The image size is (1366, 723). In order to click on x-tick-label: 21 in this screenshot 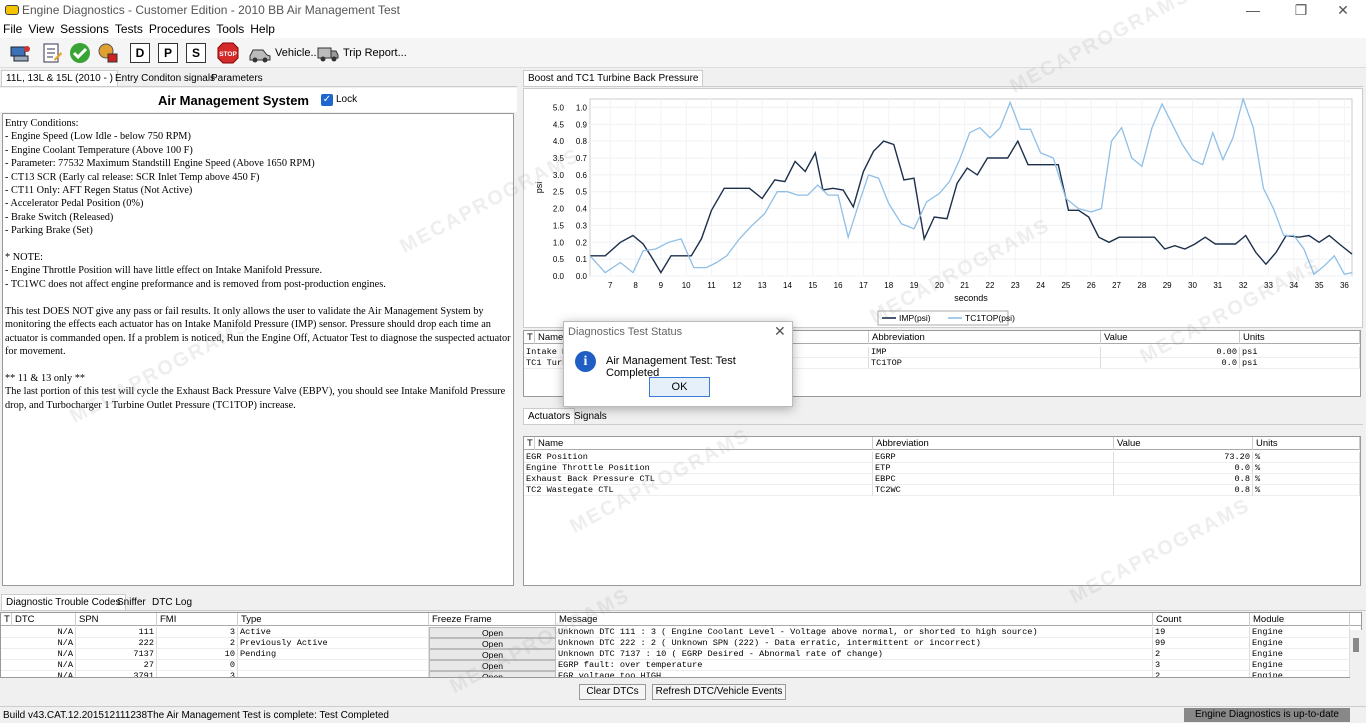, I will do `click(964, 285)`.